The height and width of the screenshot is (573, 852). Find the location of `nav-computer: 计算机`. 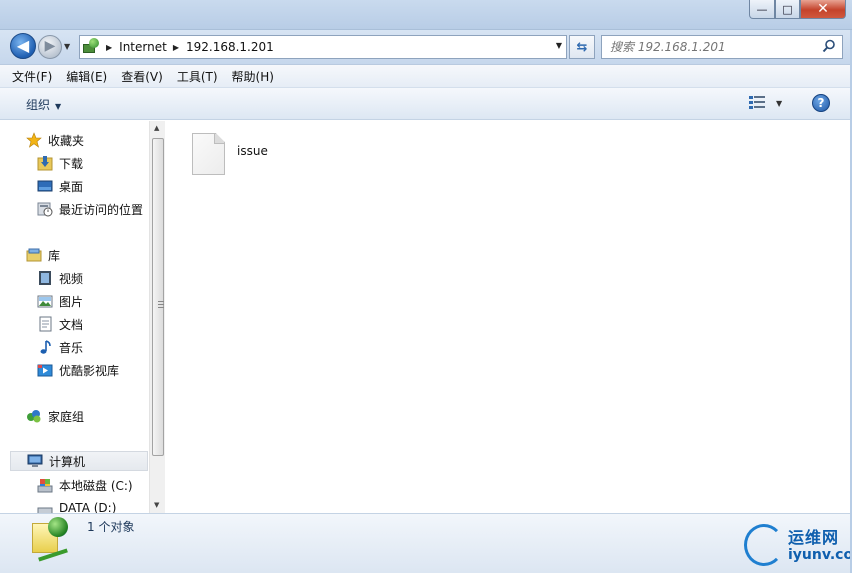

nav-computer: 计算机 is located at coordinates (79, 461).